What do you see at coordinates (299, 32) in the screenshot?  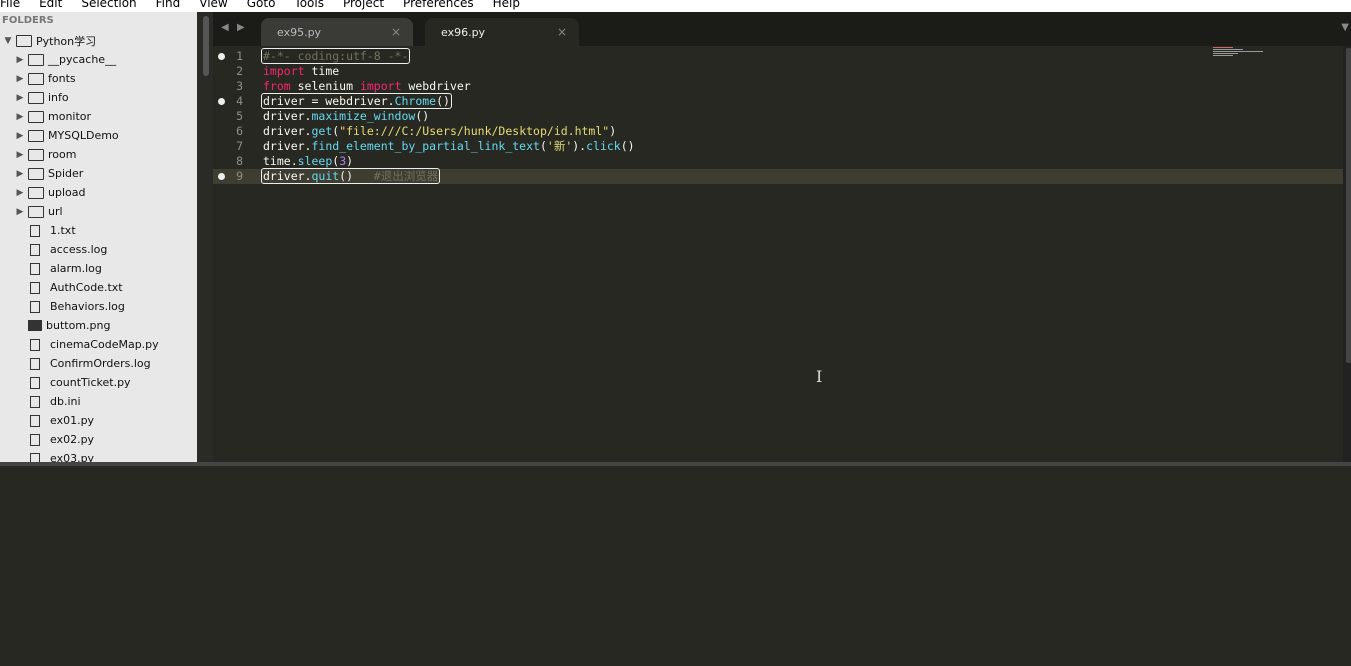 I see `tab-label: ex95.py` at bounding box center [299, 32].